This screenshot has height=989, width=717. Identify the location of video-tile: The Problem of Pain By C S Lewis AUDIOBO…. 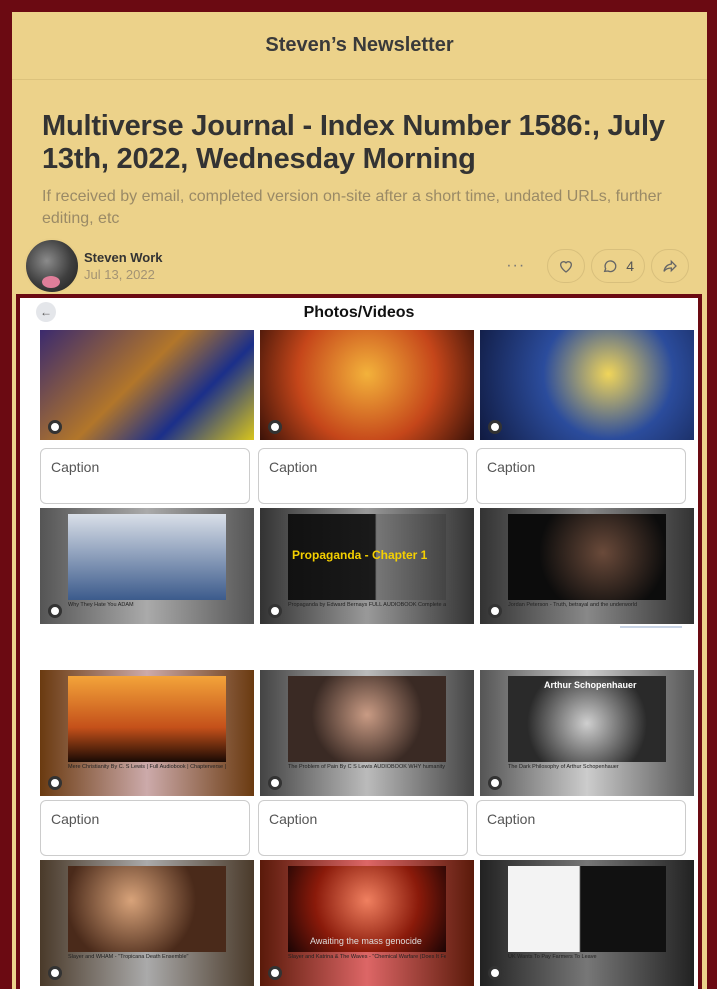
(367, 733).